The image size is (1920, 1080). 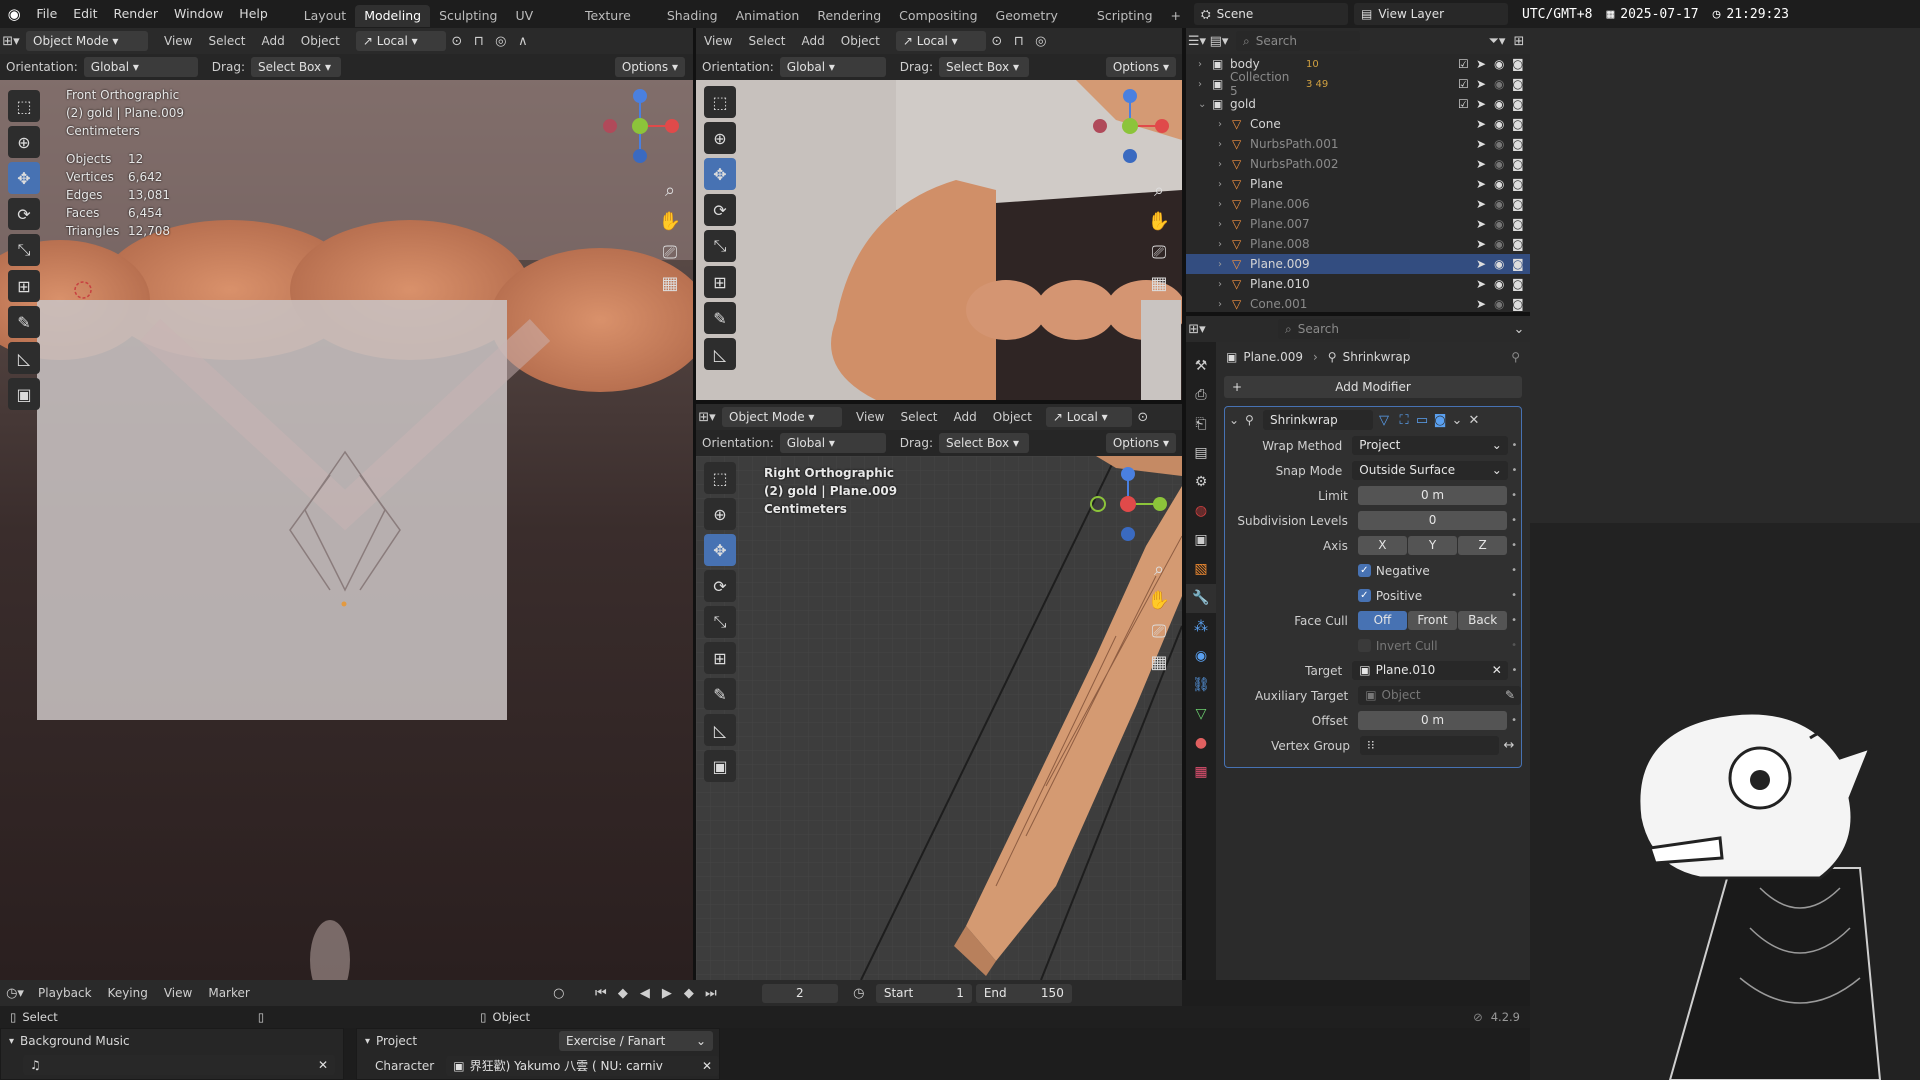 What do you see at coordinates (1159, 190) in the screenshot?
I see `zoom-icon: ⌕` at bounding box center [1159, 190].